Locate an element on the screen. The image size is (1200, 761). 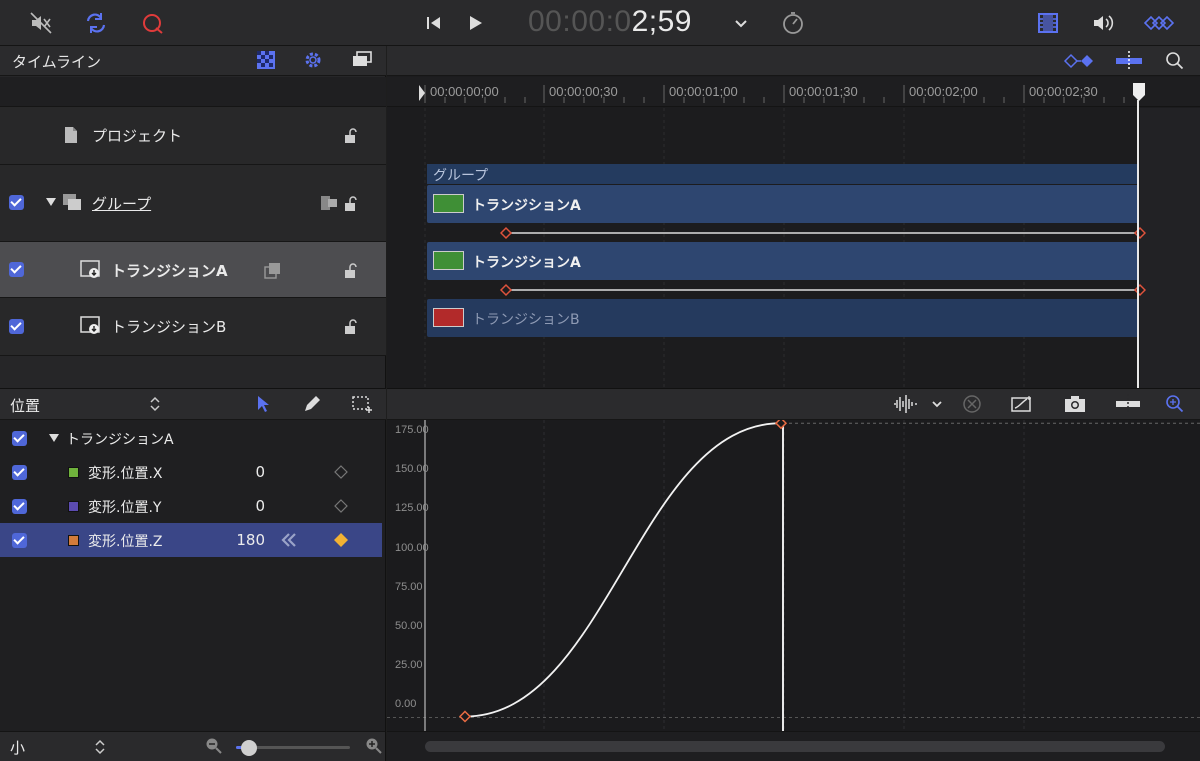
size-selector: 小 is located at coordinates (17, 747).